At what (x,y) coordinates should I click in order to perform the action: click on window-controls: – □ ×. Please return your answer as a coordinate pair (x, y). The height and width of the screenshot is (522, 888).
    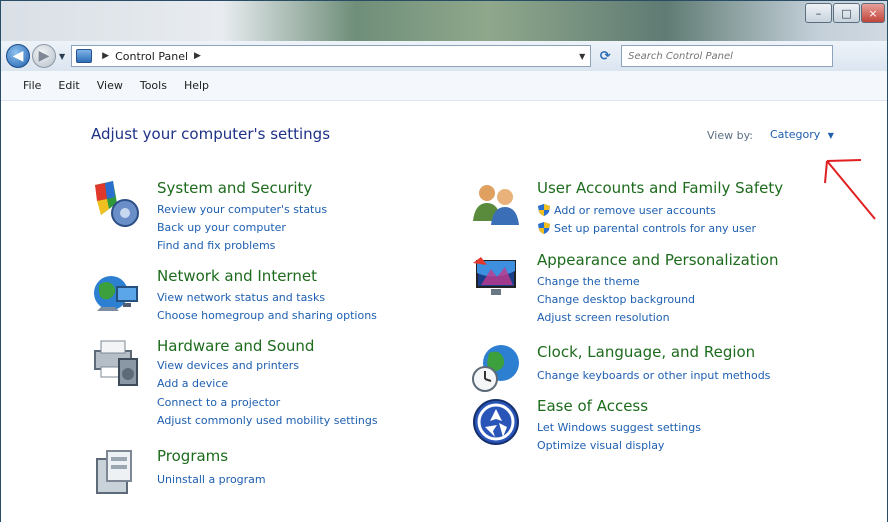
    Looking at the image, I should click on (845, 14).